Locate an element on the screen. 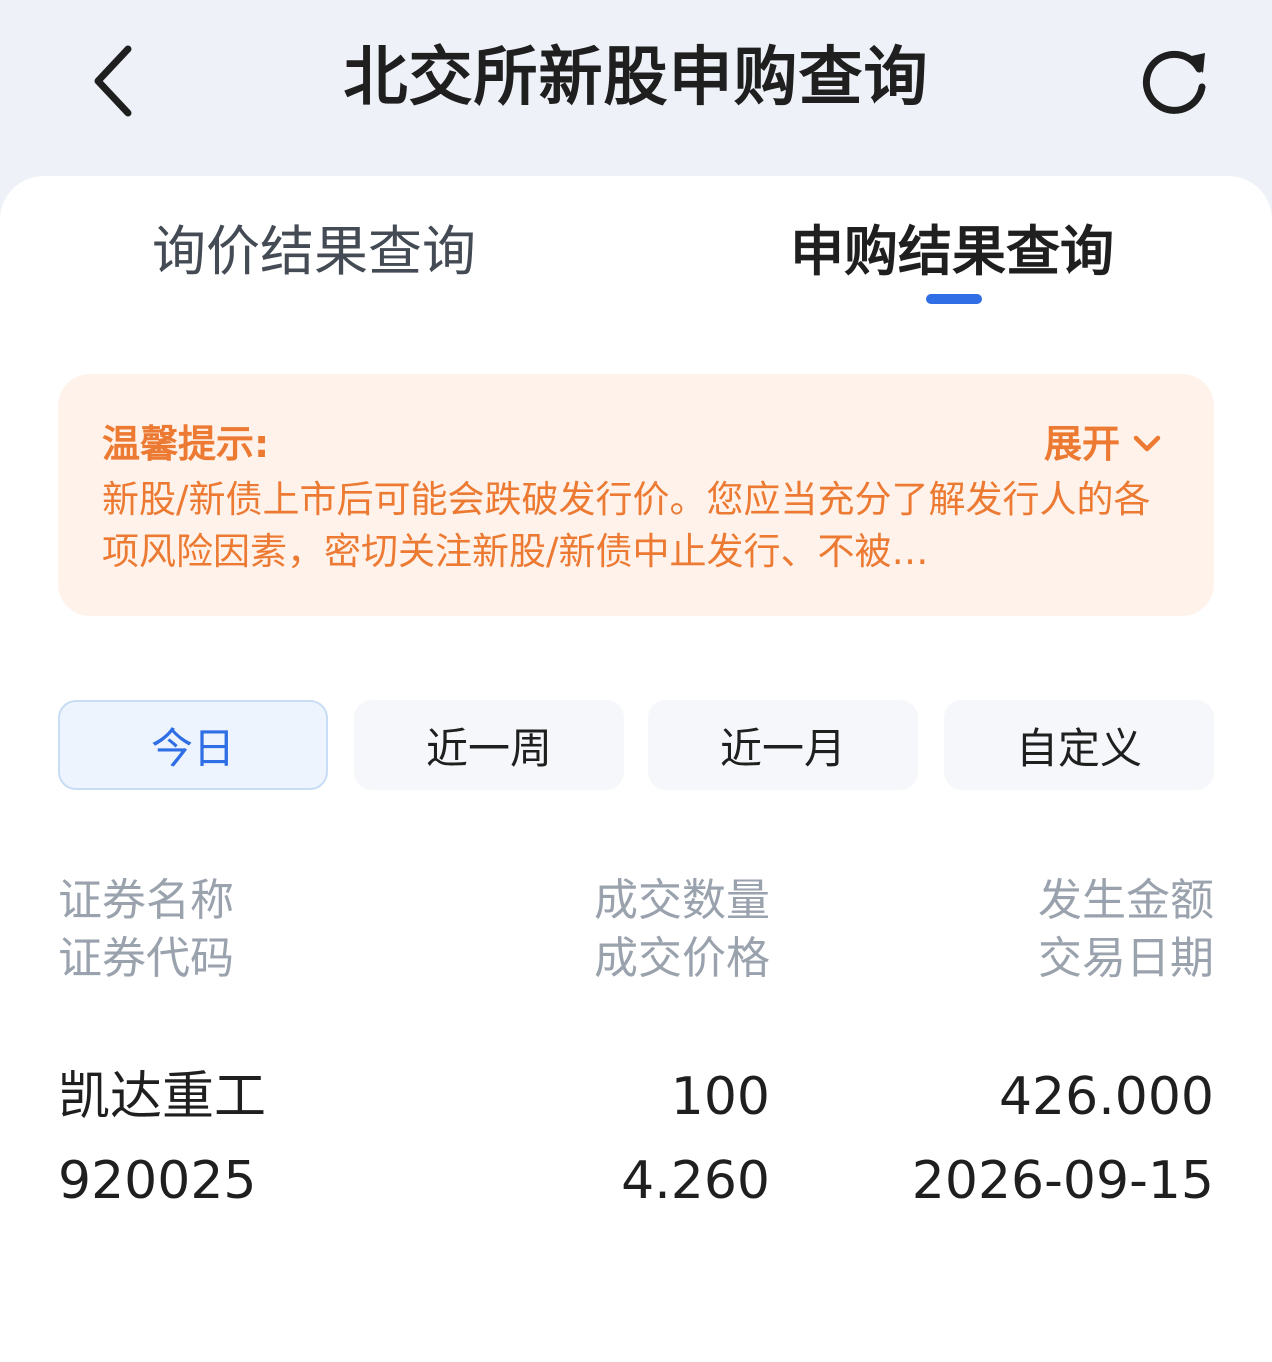 The width and height of the screenshot is (1272, 1362). tab-inquiry-result: 询价结果查询 is located at coordinates (314, 256).